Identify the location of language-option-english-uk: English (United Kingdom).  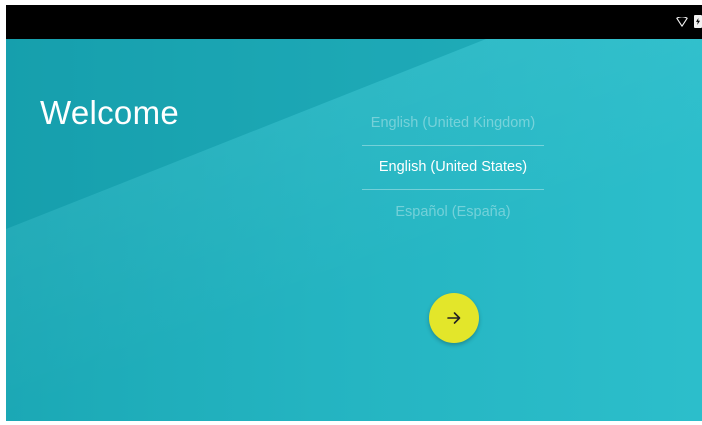
(453, 123).